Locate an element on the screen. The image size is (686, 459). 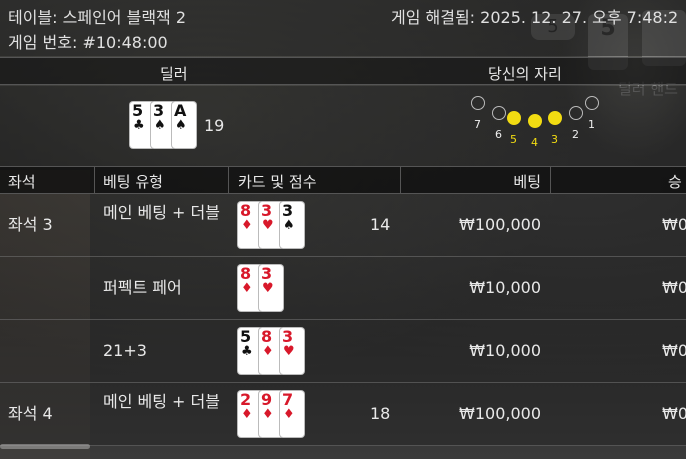
your-seat-section-title: 당신의 자리 is located at coordinates (525, 74).